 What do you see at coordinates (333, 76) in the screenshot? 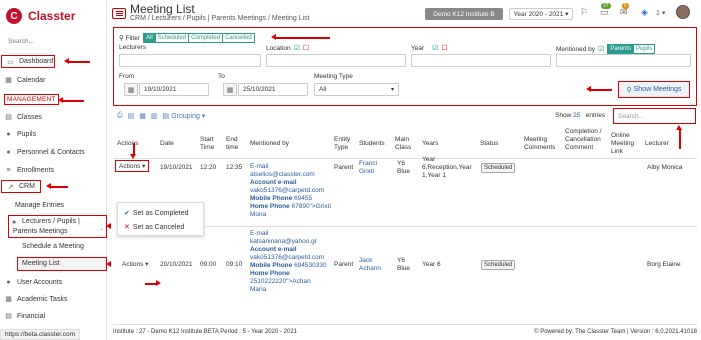
I see `meeting-type-label: Meeting Type` at bounding box center [333, 76].